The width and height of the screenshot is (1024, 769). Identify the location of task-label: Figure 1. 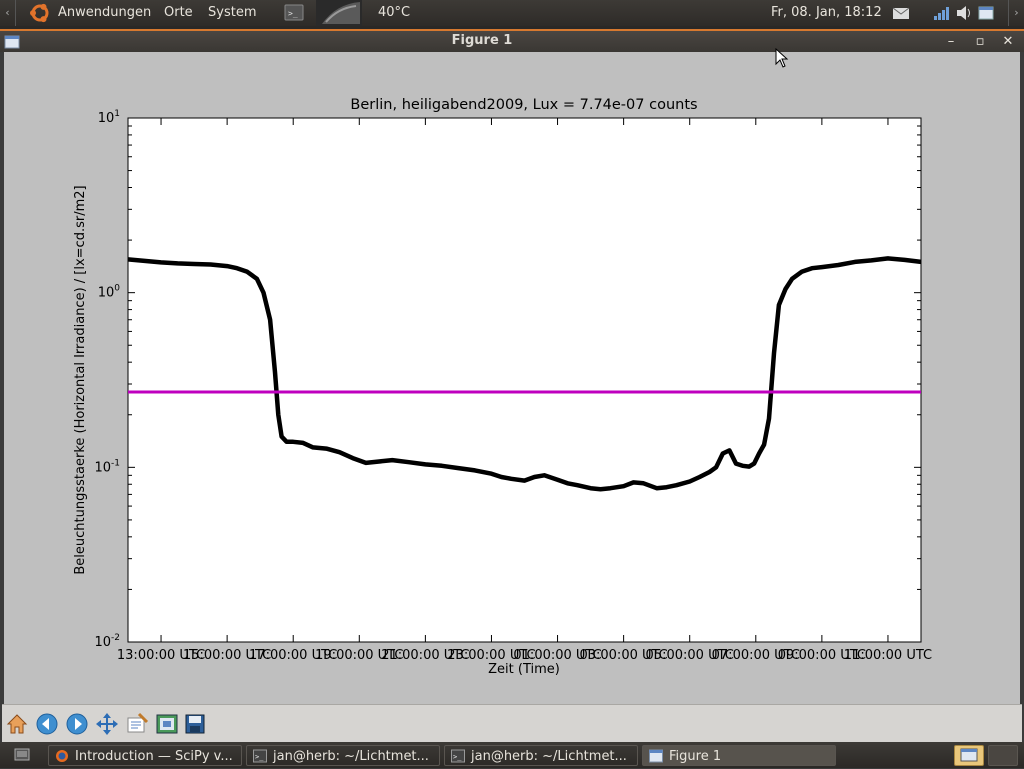
(695, 756).